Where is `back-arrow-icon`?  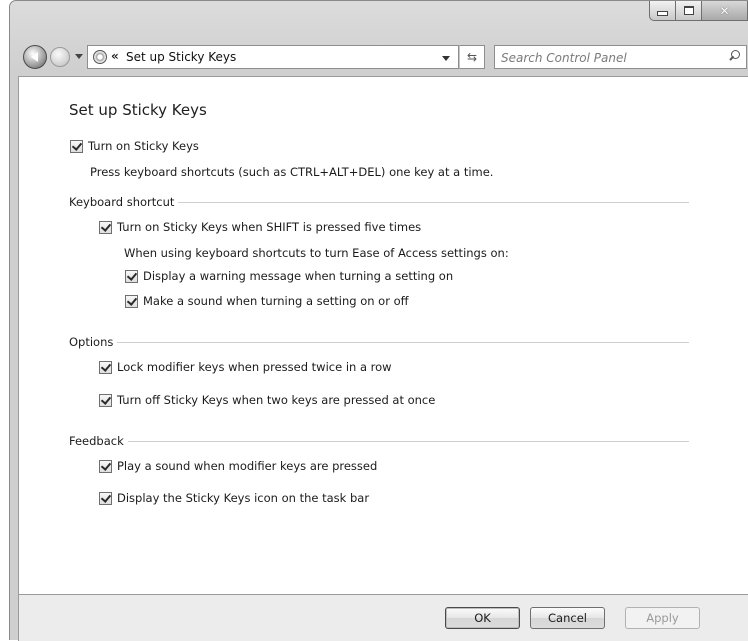 back-arrow-icon is located at coordinates (34, 57).